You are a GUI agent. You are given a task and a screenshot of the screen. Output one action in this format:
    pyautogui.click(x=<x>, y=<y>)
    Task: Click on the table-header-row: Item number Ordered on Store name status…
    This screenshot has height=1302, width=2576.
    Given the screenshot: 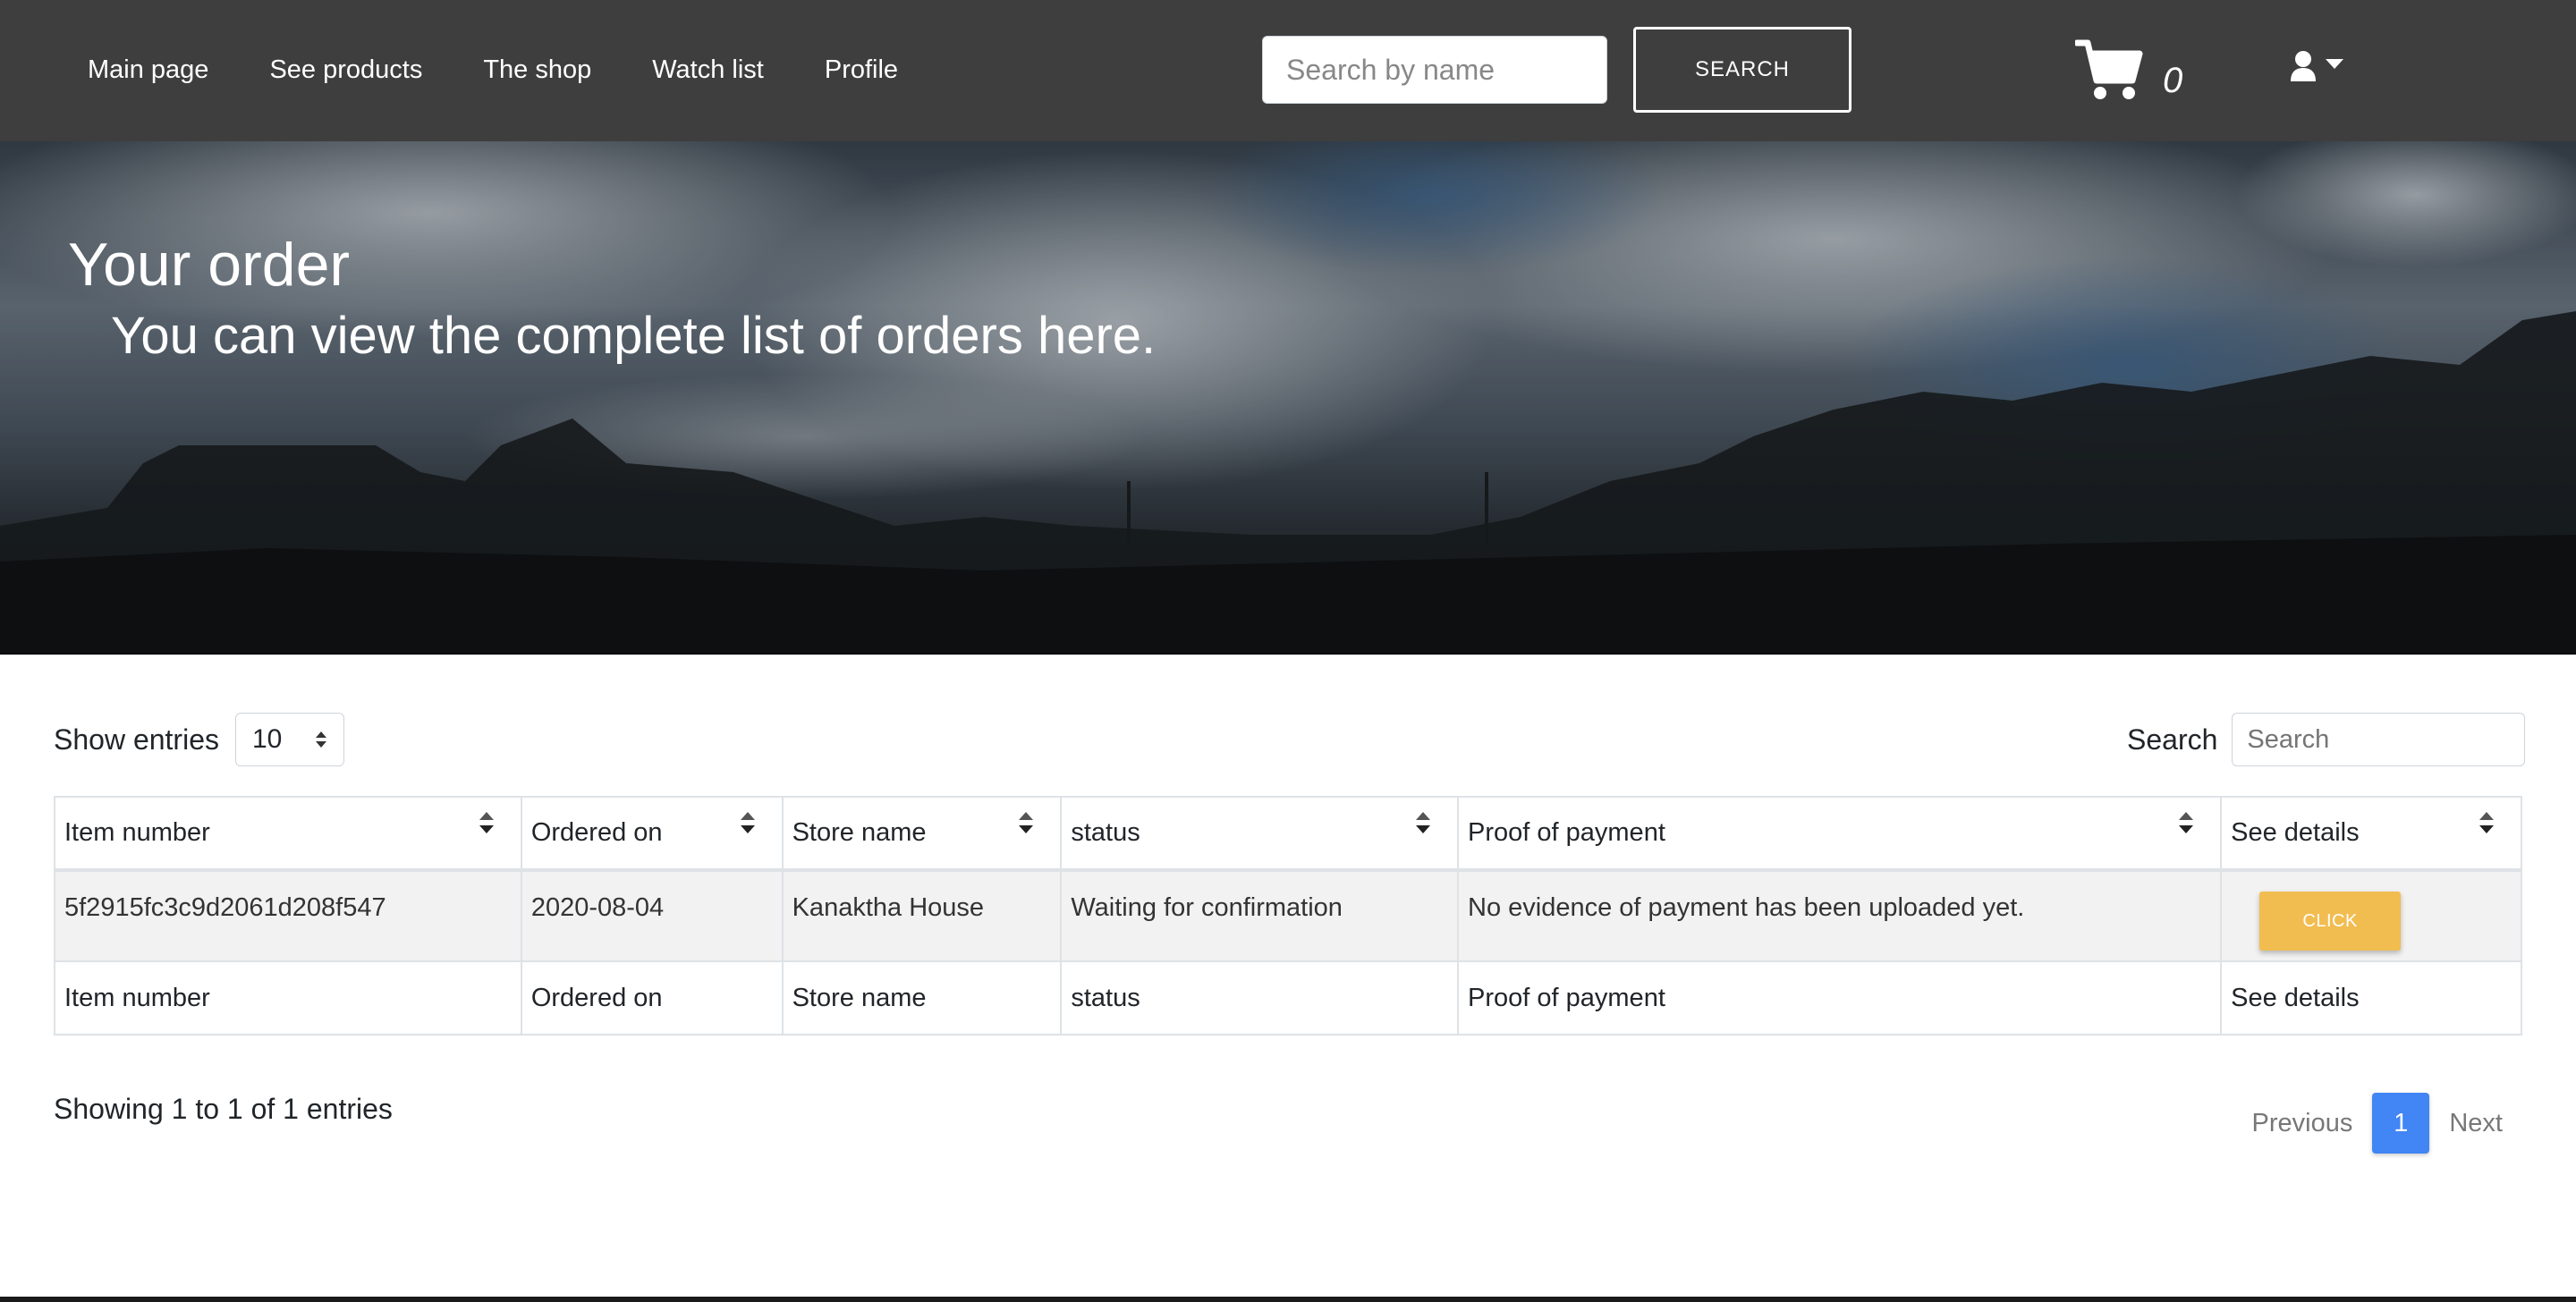 What is the action you would take?
    pyautogui.click(x=1288, y=834)
    